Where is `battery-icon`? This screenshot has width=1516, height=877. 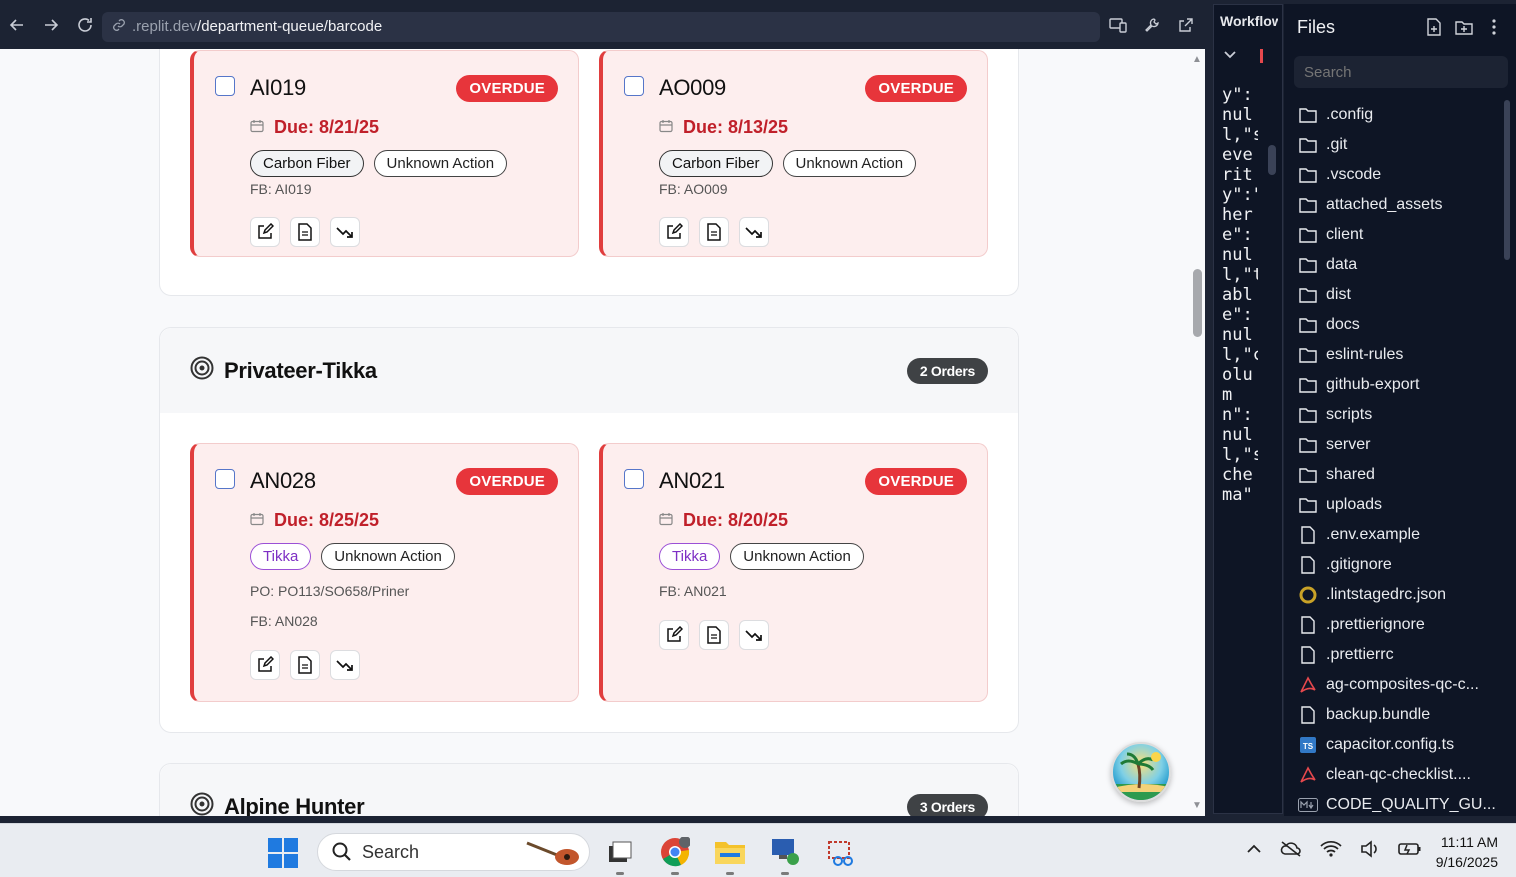
battery-icon is located at coordinates (1410, 851).